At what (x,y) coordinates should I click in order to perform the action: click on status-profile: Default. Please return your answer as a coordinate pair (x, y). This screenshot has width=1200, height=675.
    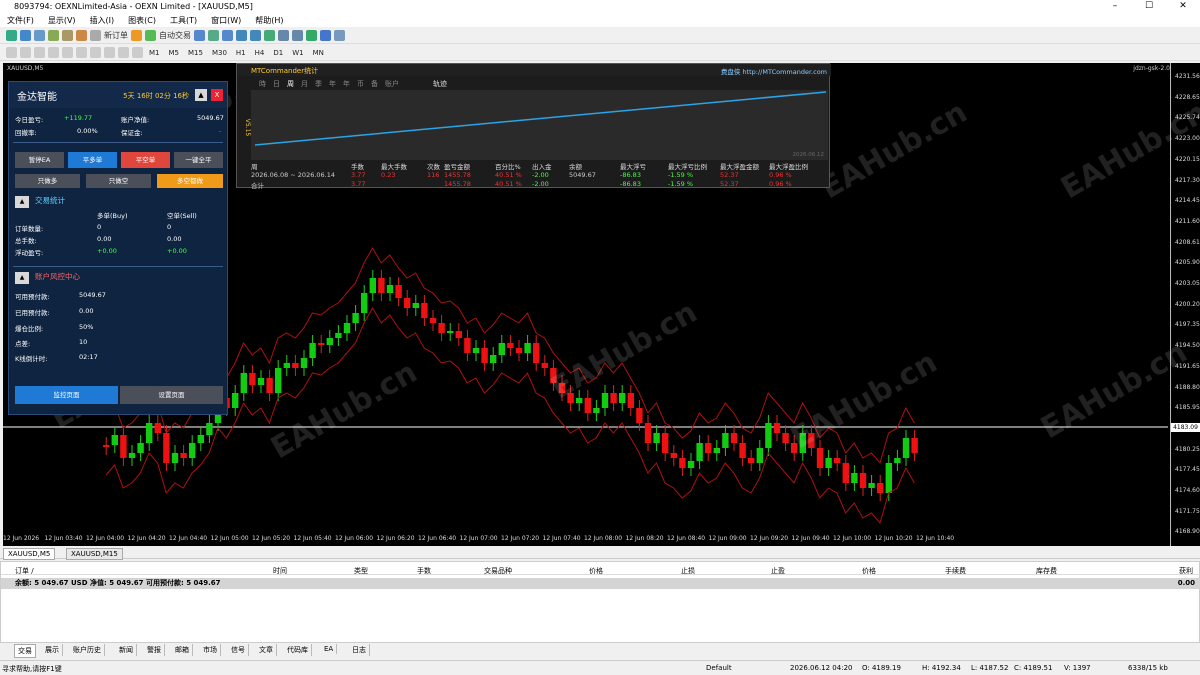
    Looking at the image, I should click on (719, 668).